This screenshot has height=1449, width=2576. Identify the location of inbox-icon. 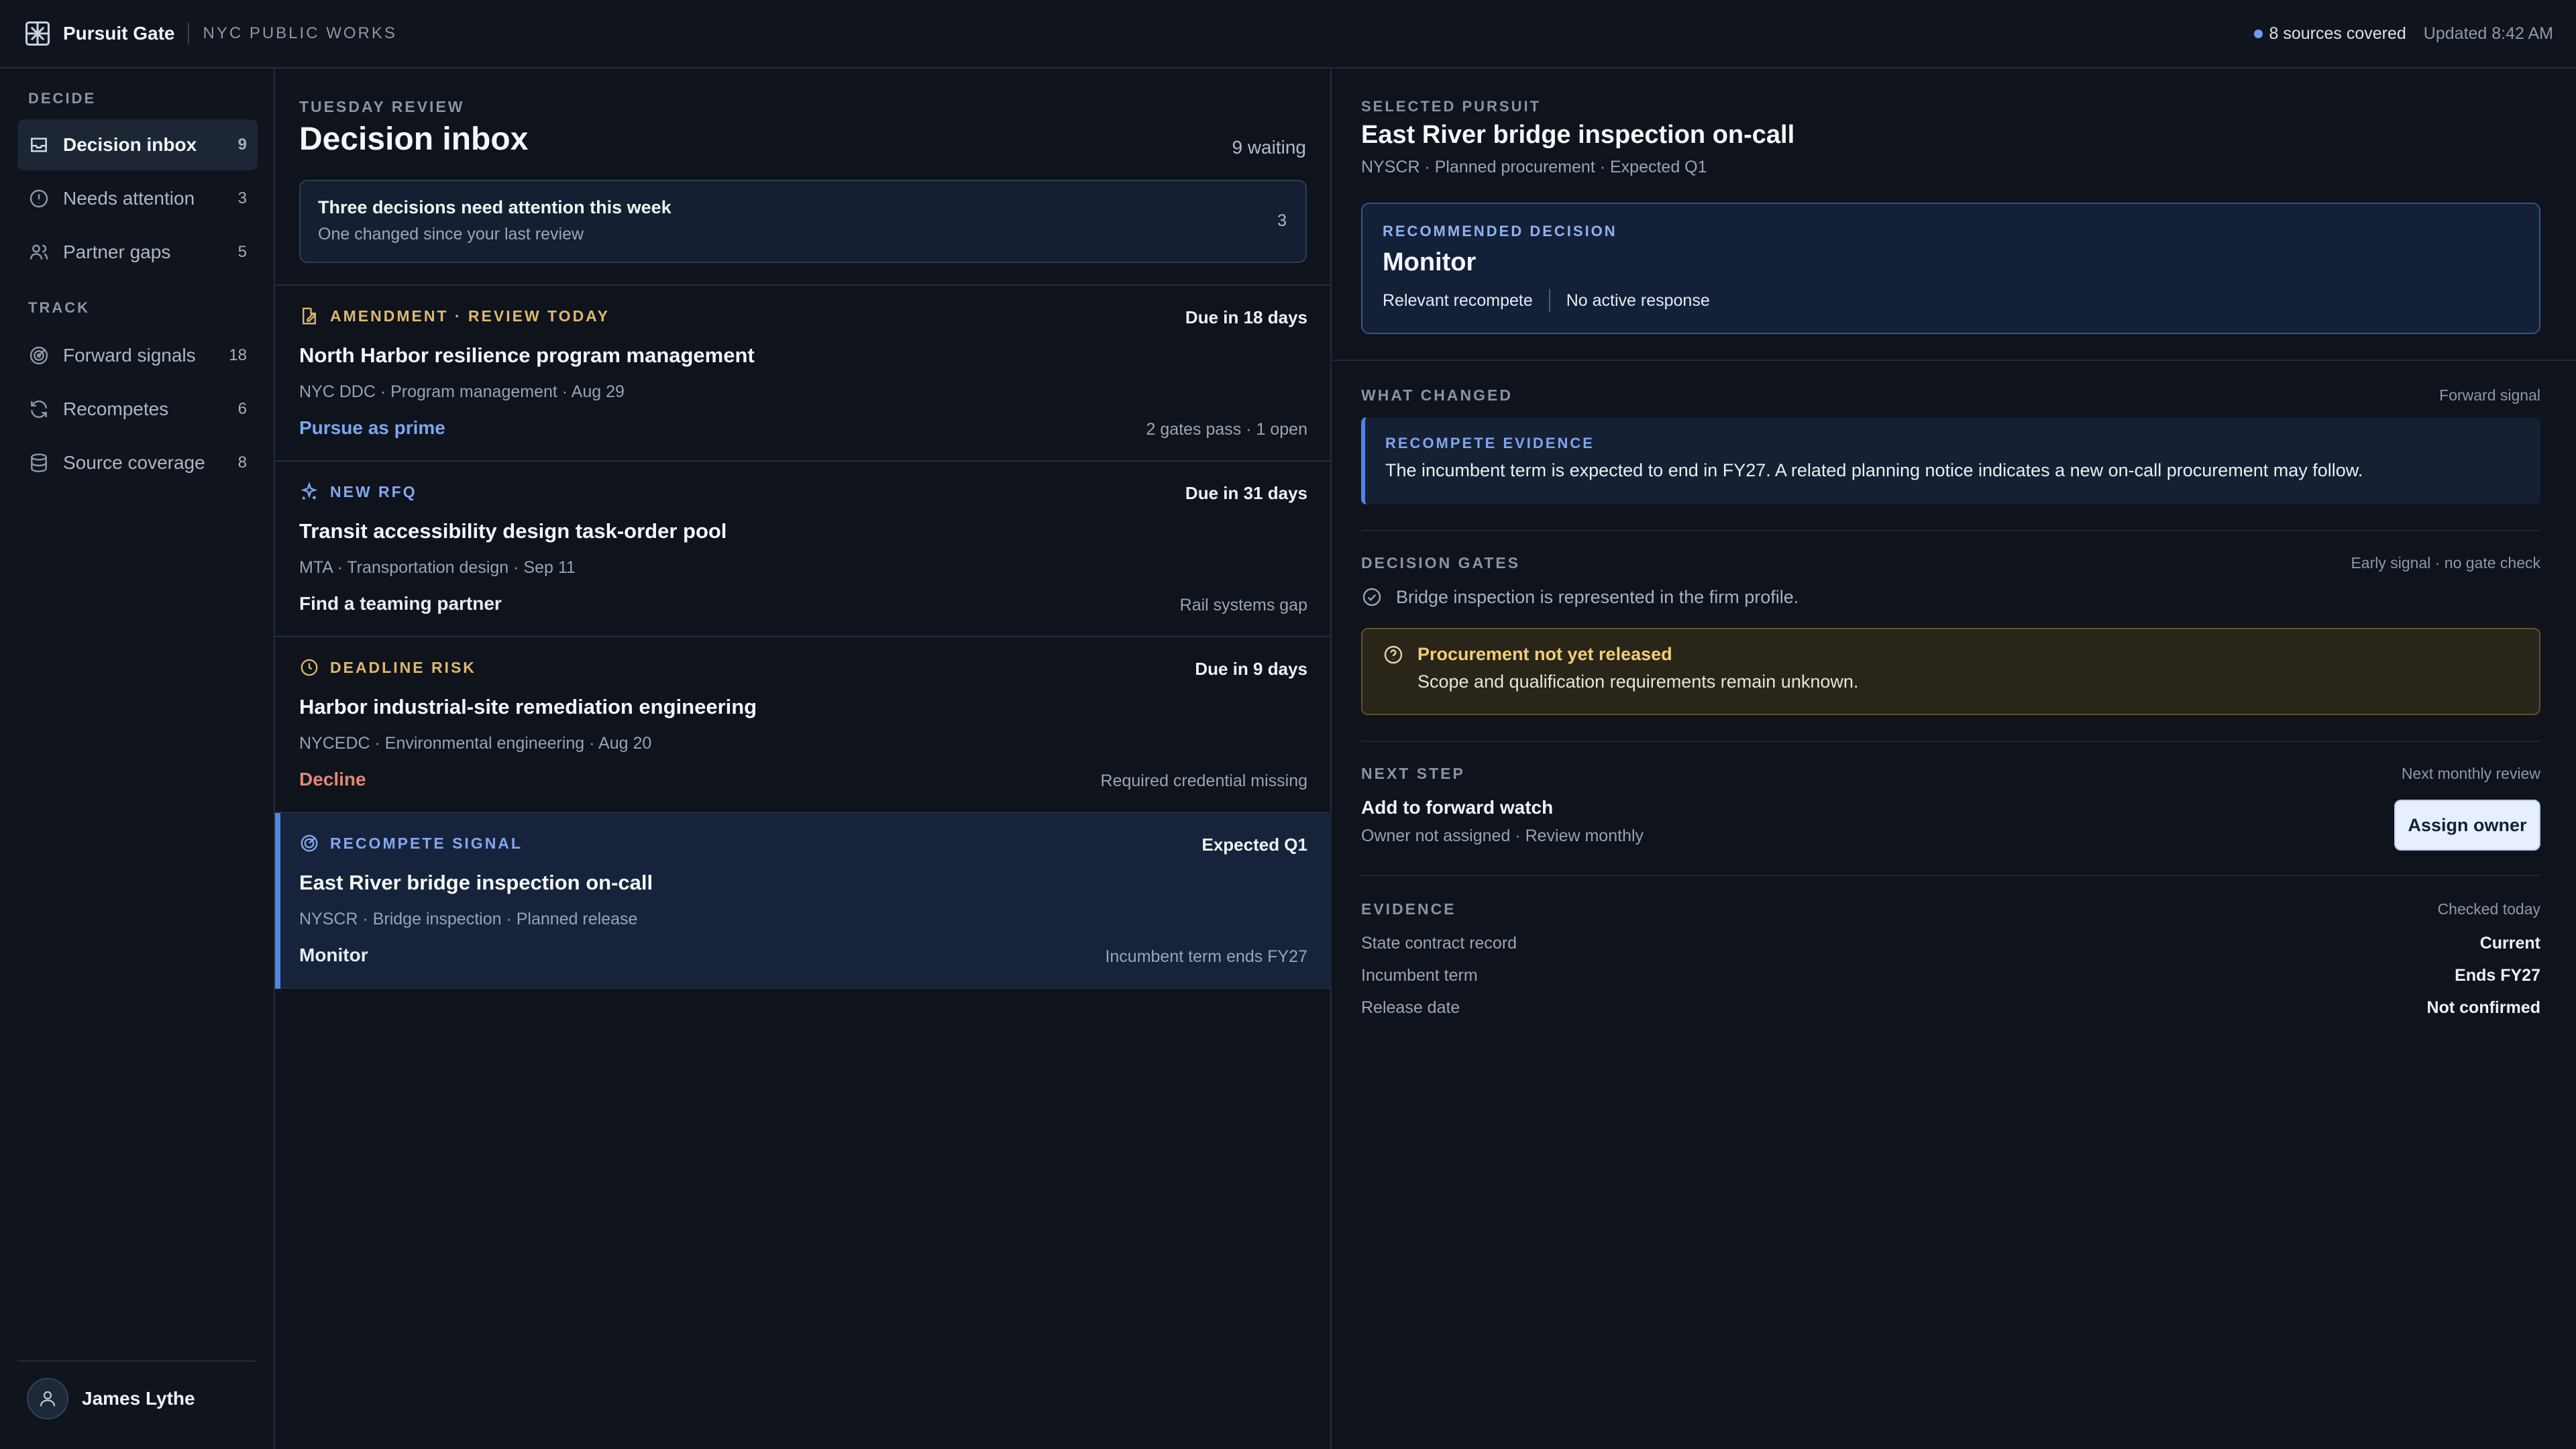
(39, 145).